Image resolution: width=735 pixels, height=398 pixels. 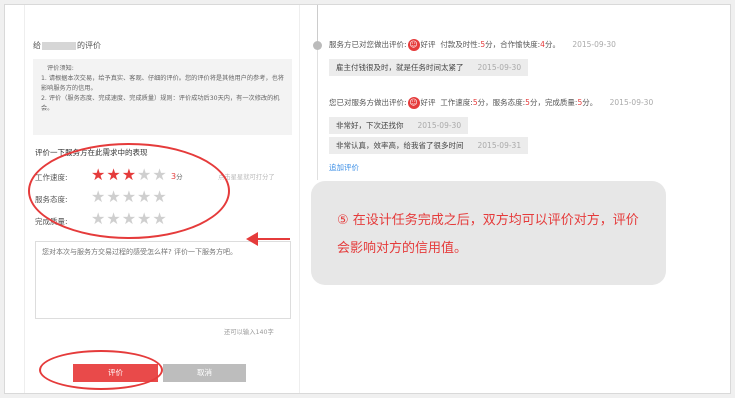 I want to click on star-hint: 点击星星就可打分了, so click(x=246, y=177).